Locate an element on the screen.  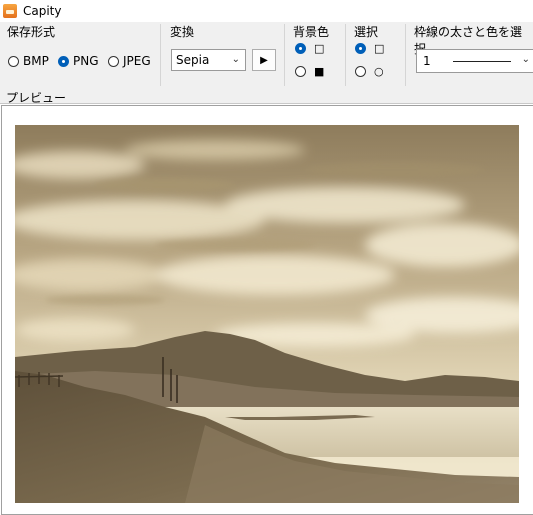
selection-rectangle-radio is located at coordinates (360, 48).